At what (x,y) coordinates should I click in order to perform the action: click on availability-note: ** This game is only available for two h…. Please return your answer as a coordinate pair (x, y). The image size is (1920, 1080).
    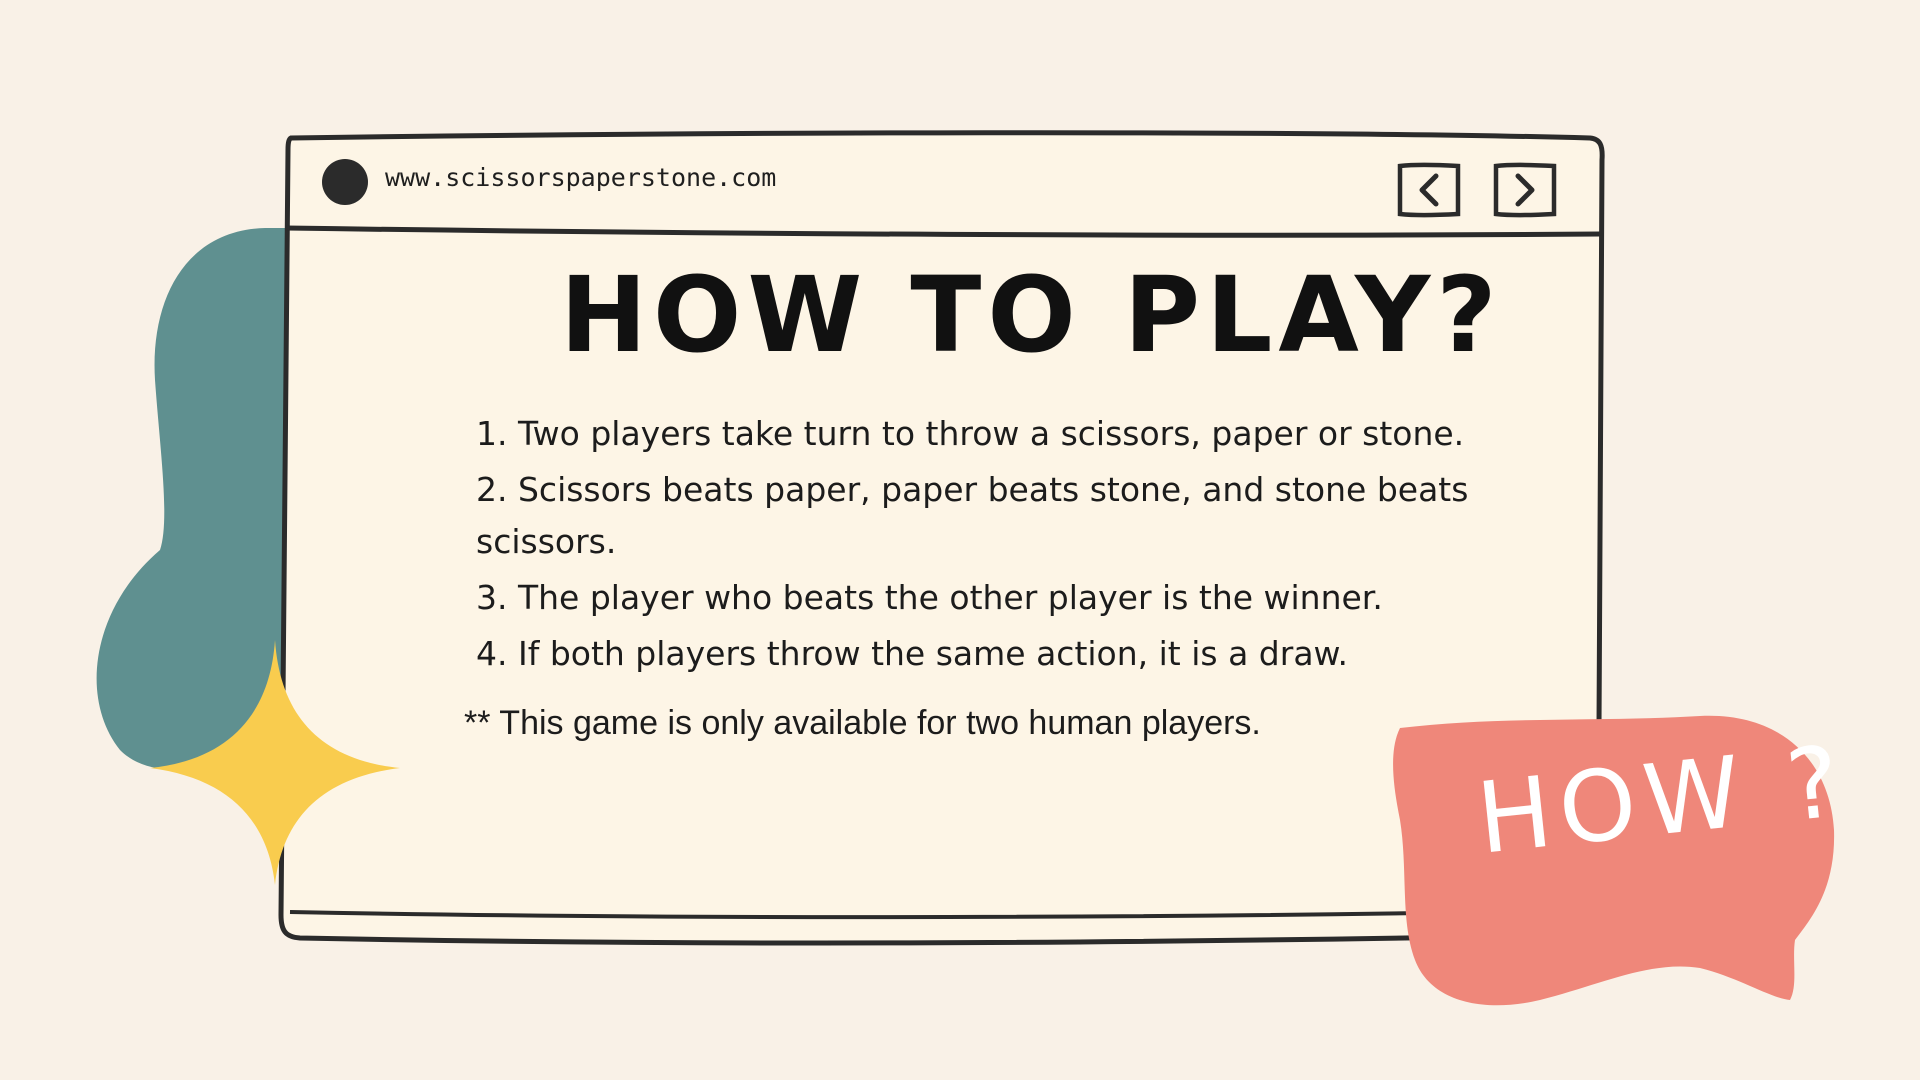
    Looking at the image, I should click on (862, 723).